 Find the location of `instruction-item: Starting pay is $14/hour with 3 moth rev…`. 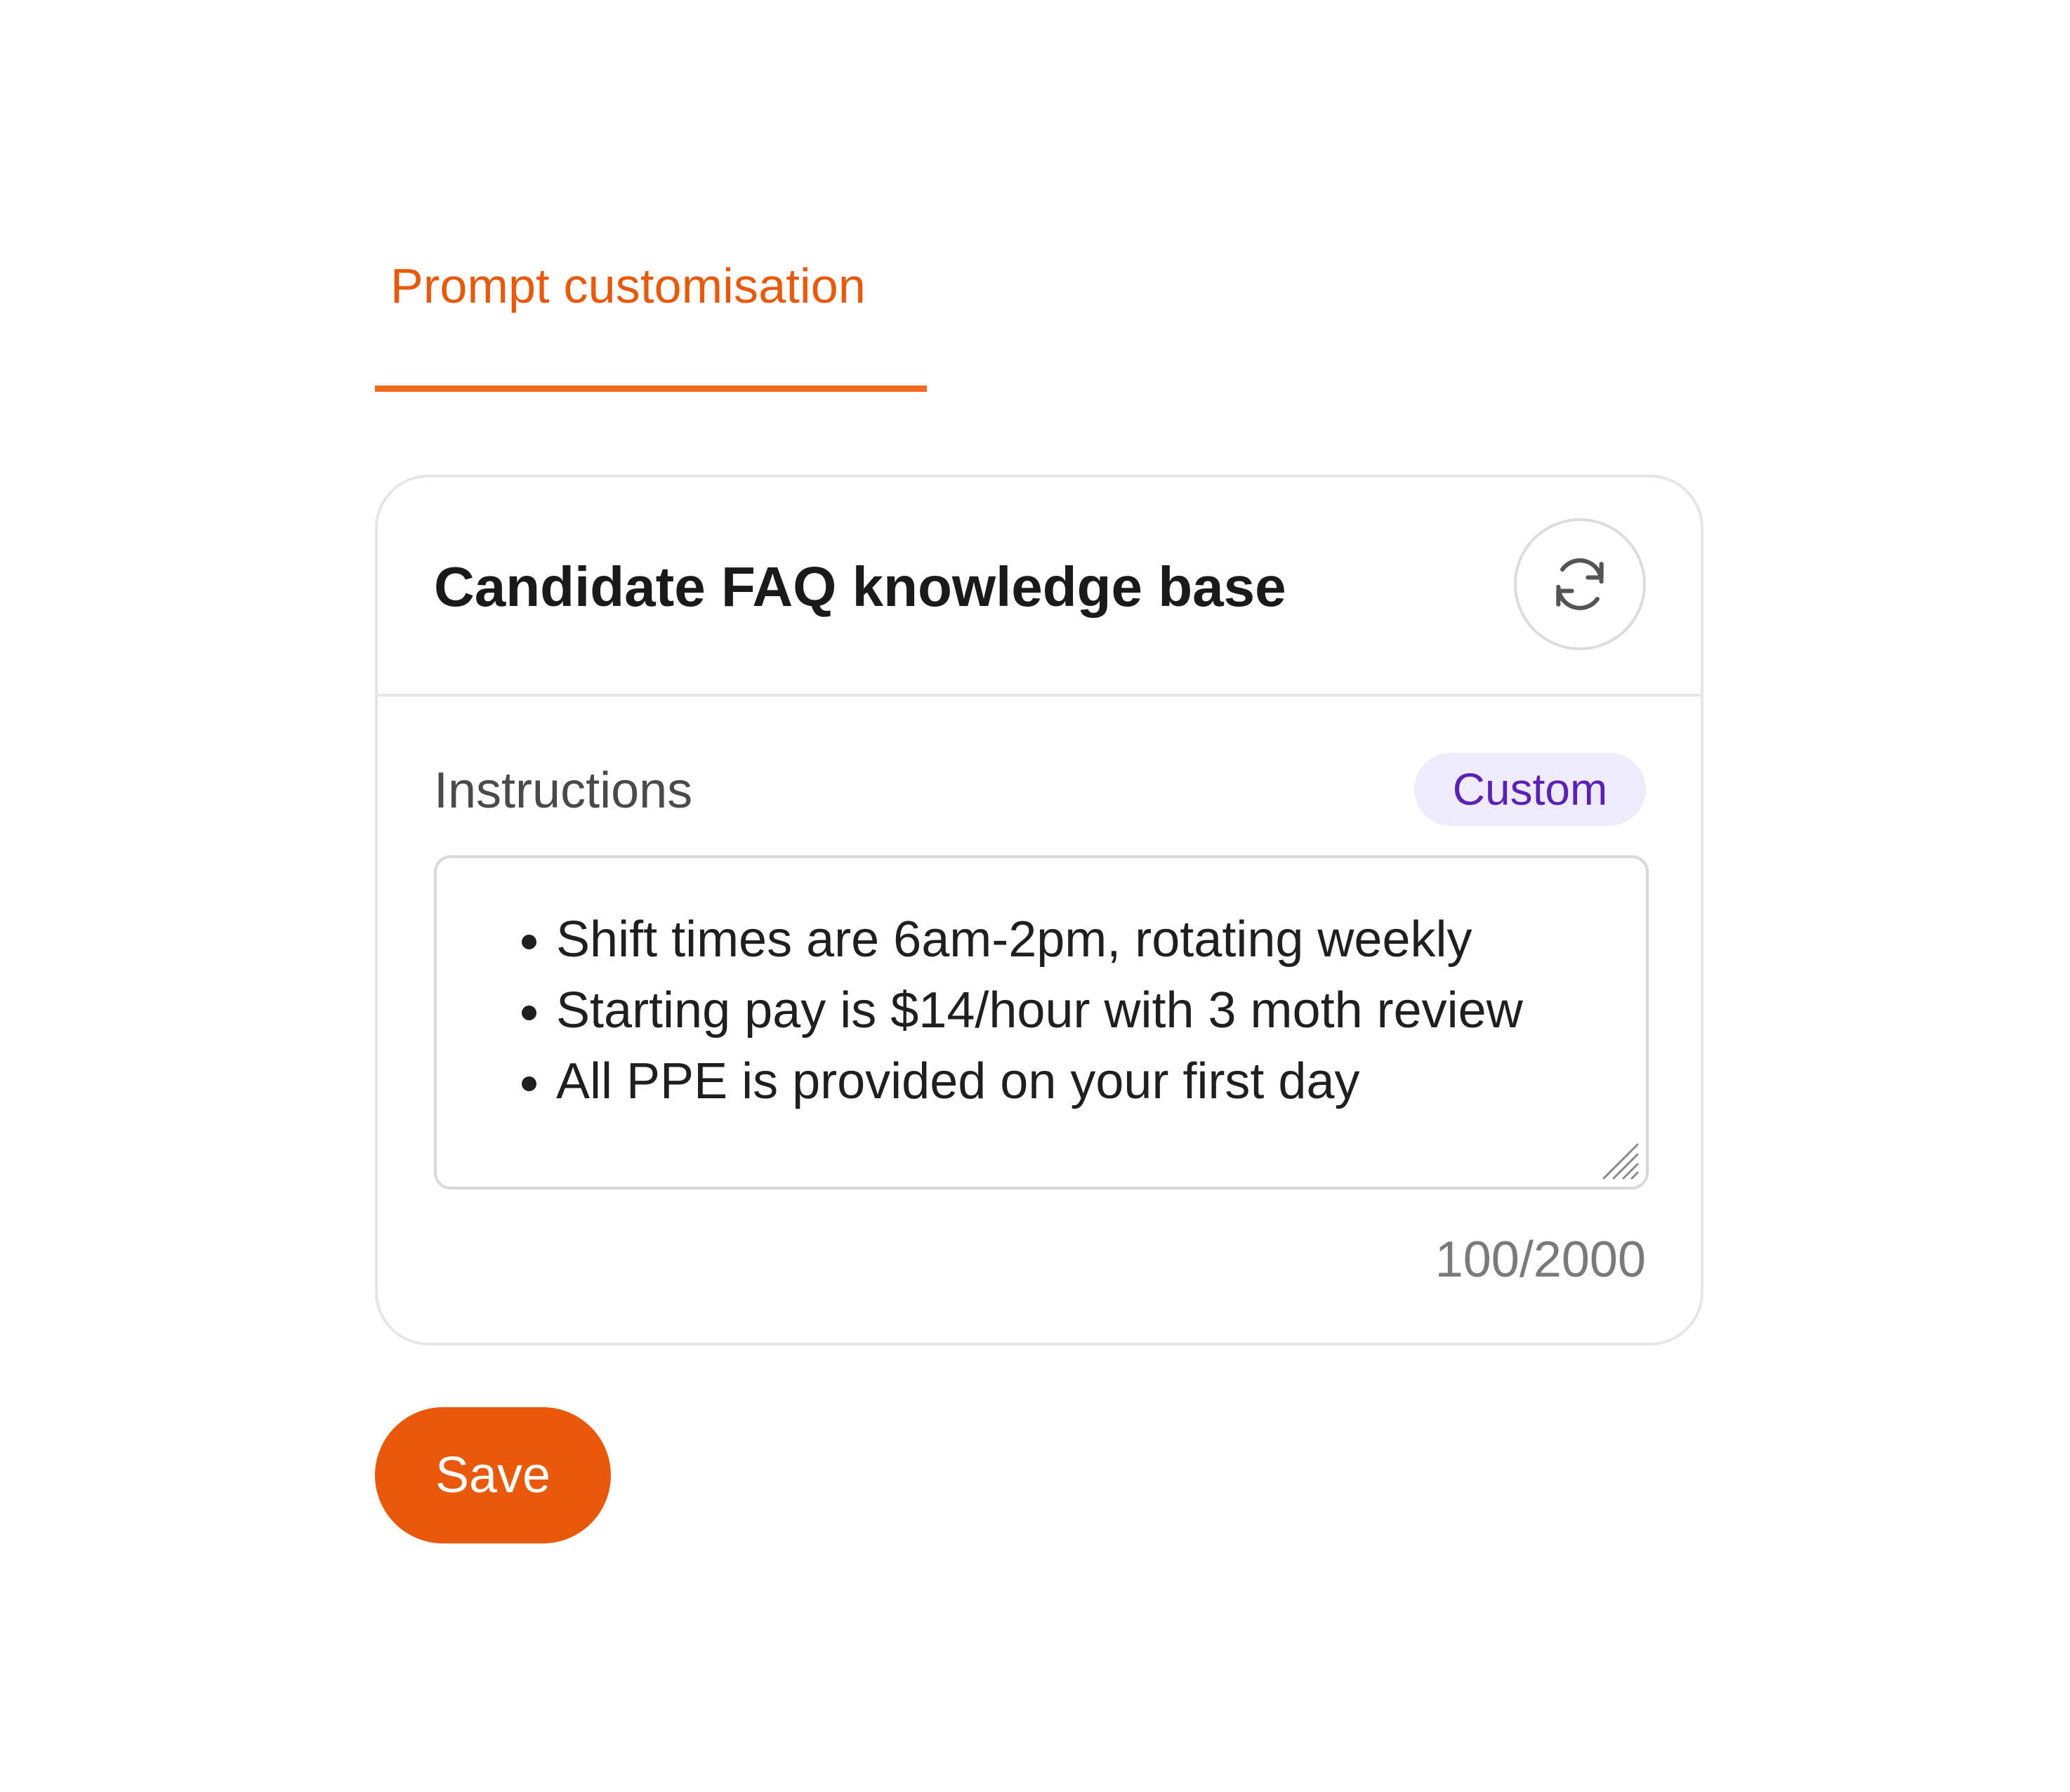

instruction-item: Starting pay is $14/hour with 3 moth rev… is located at coordinates (1039, 1010).